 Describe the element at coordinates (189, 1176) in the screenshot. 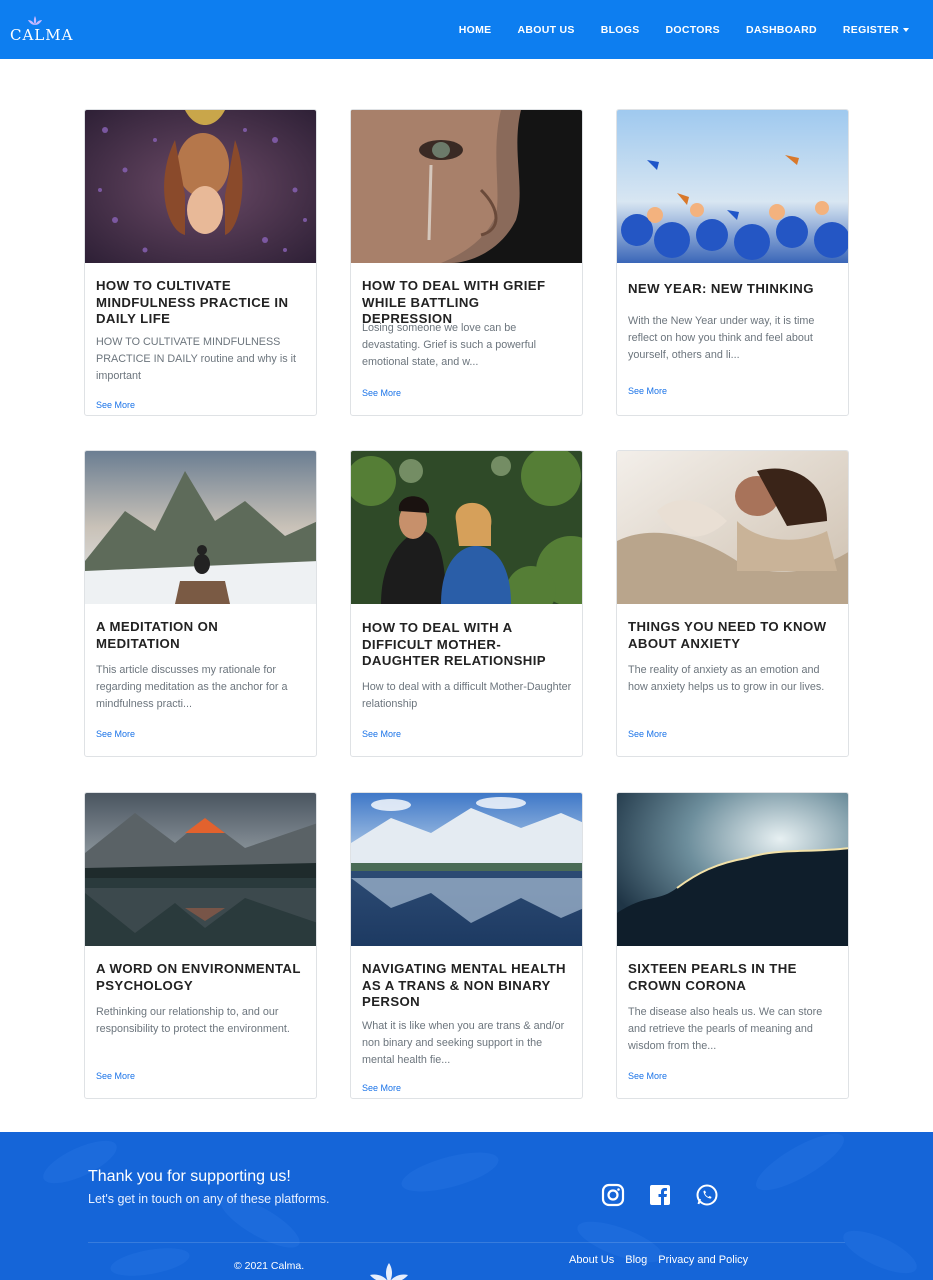

I see `thanks-message: Thank you for supporting us!` at that location.